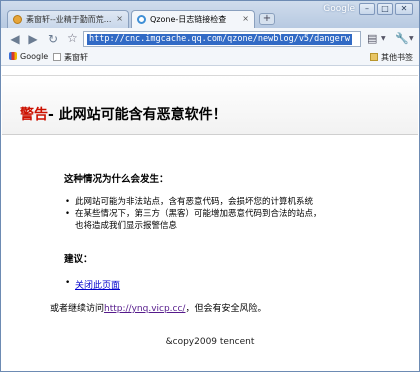  Describe the element at coordinates (210, 58) in the screenshot. I see `bookmarks-bar: Google 素窗轩 其他书签` at that location.